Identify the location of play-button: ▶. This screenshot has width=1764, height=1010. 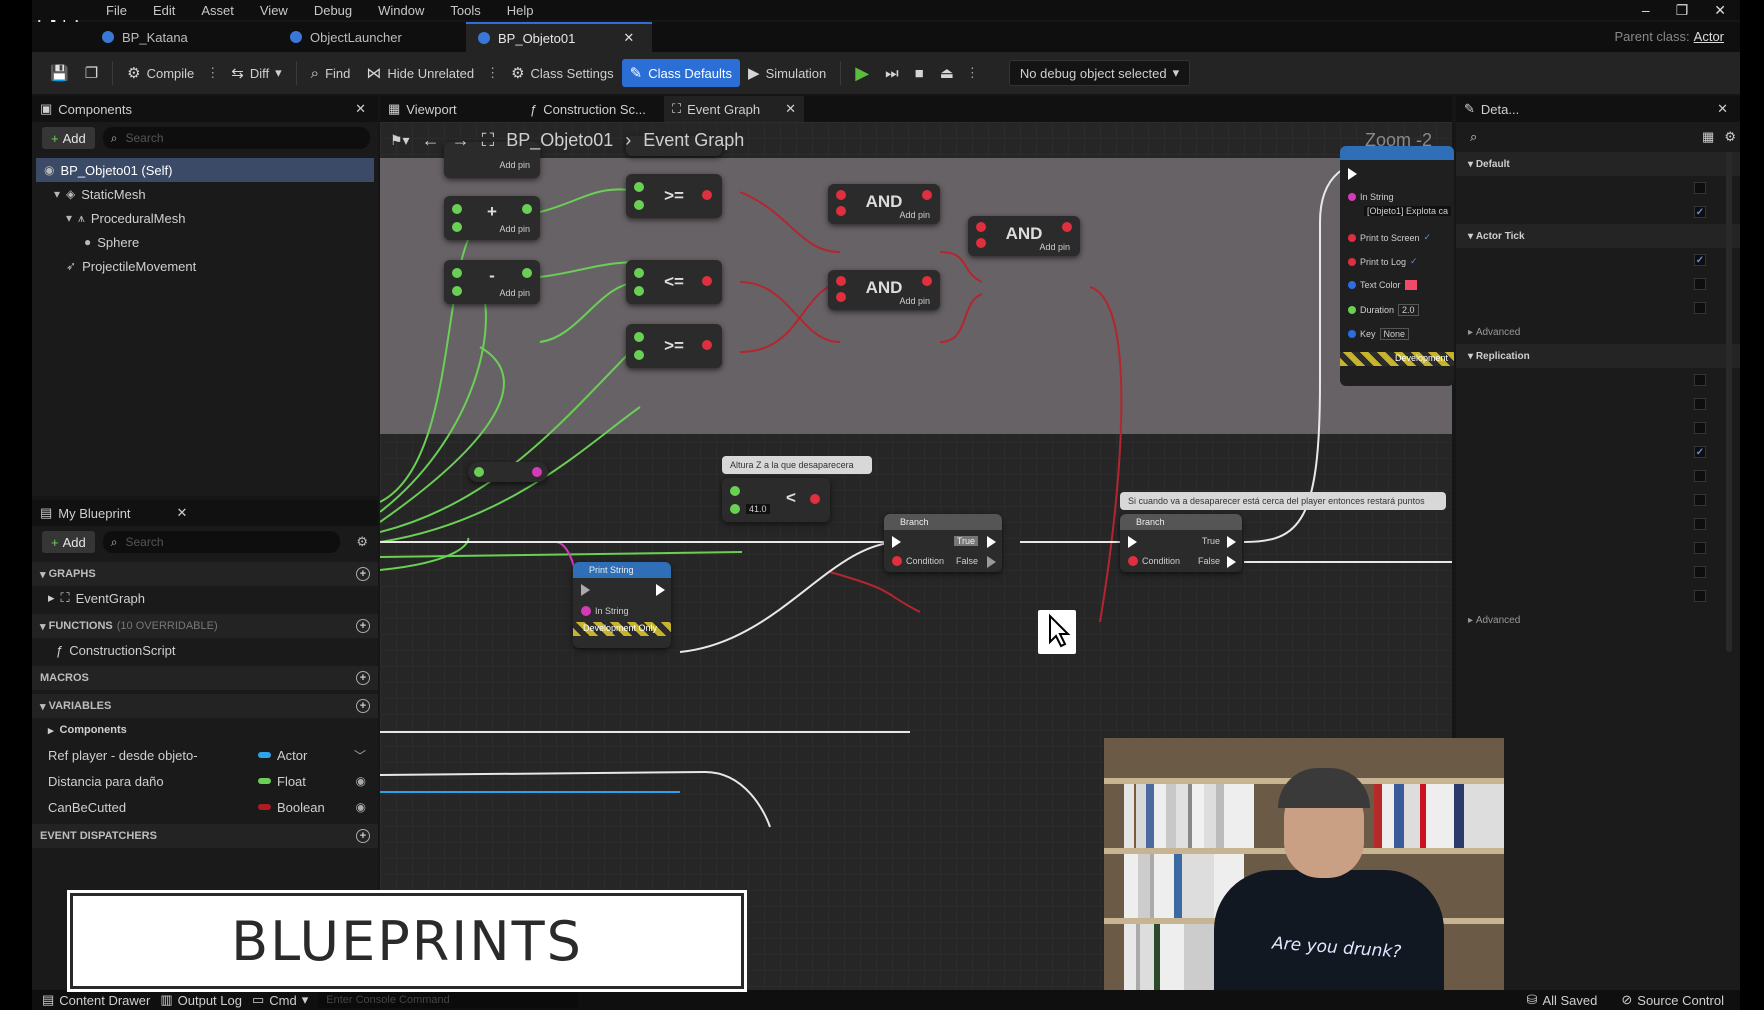
(862, 73).